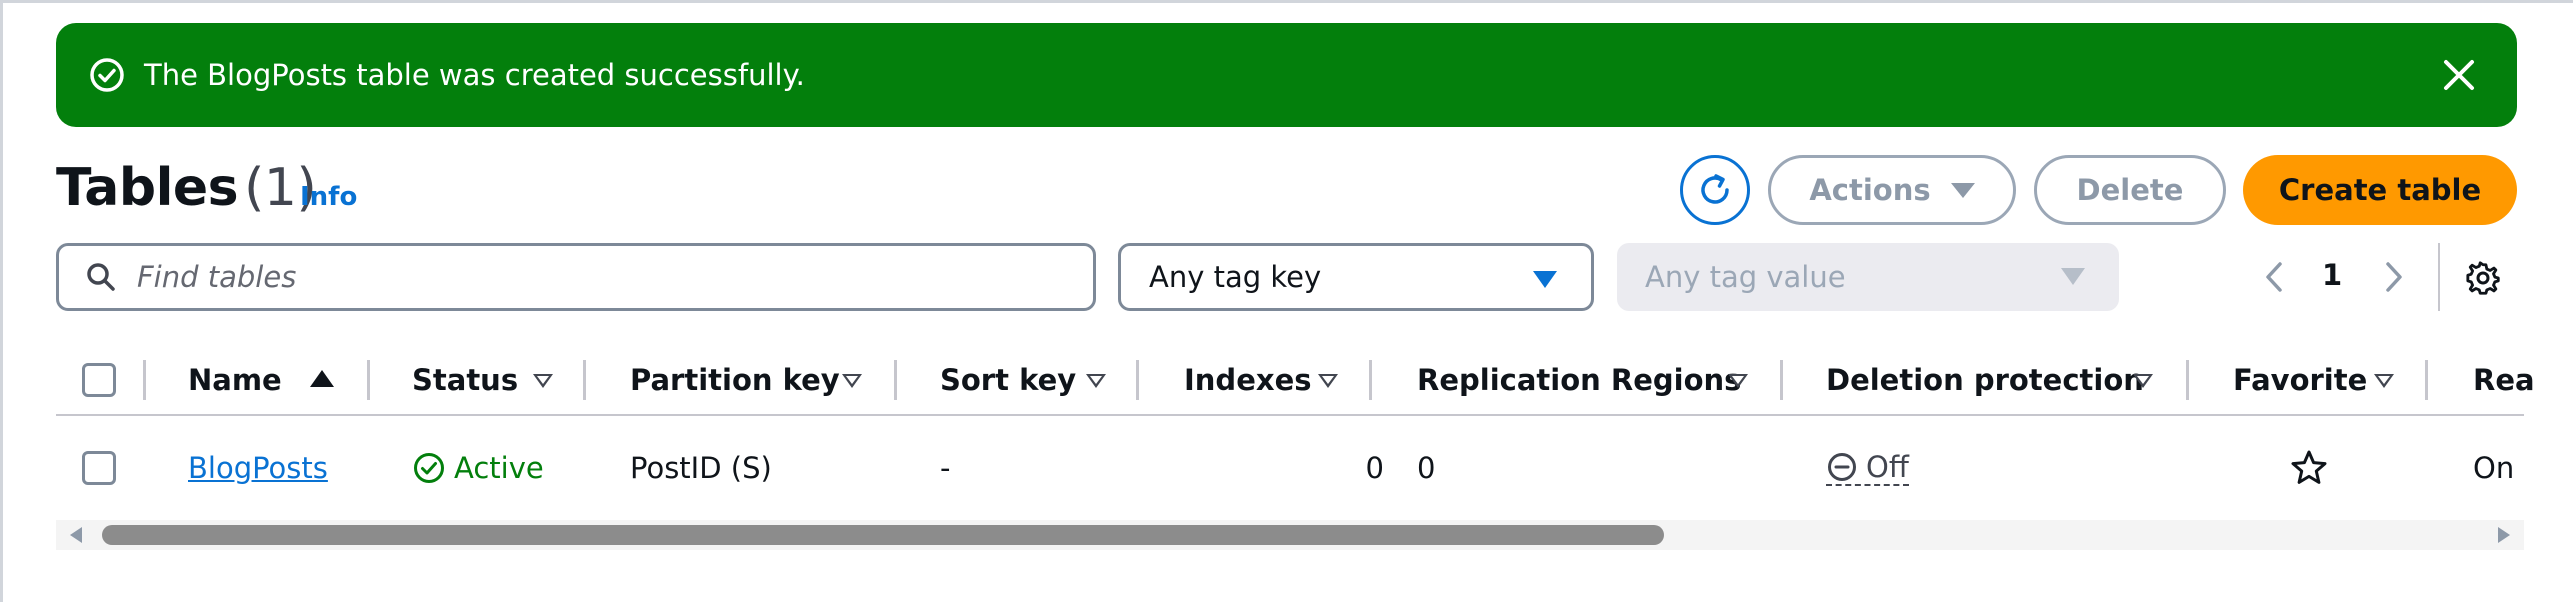 Image resolution: width=2573 pixels, height=602 pixels. What do you see at coordinates (2273, 277) in the screenshot?
I see `chevron-left-icon` at bounding box center [2273, 277].